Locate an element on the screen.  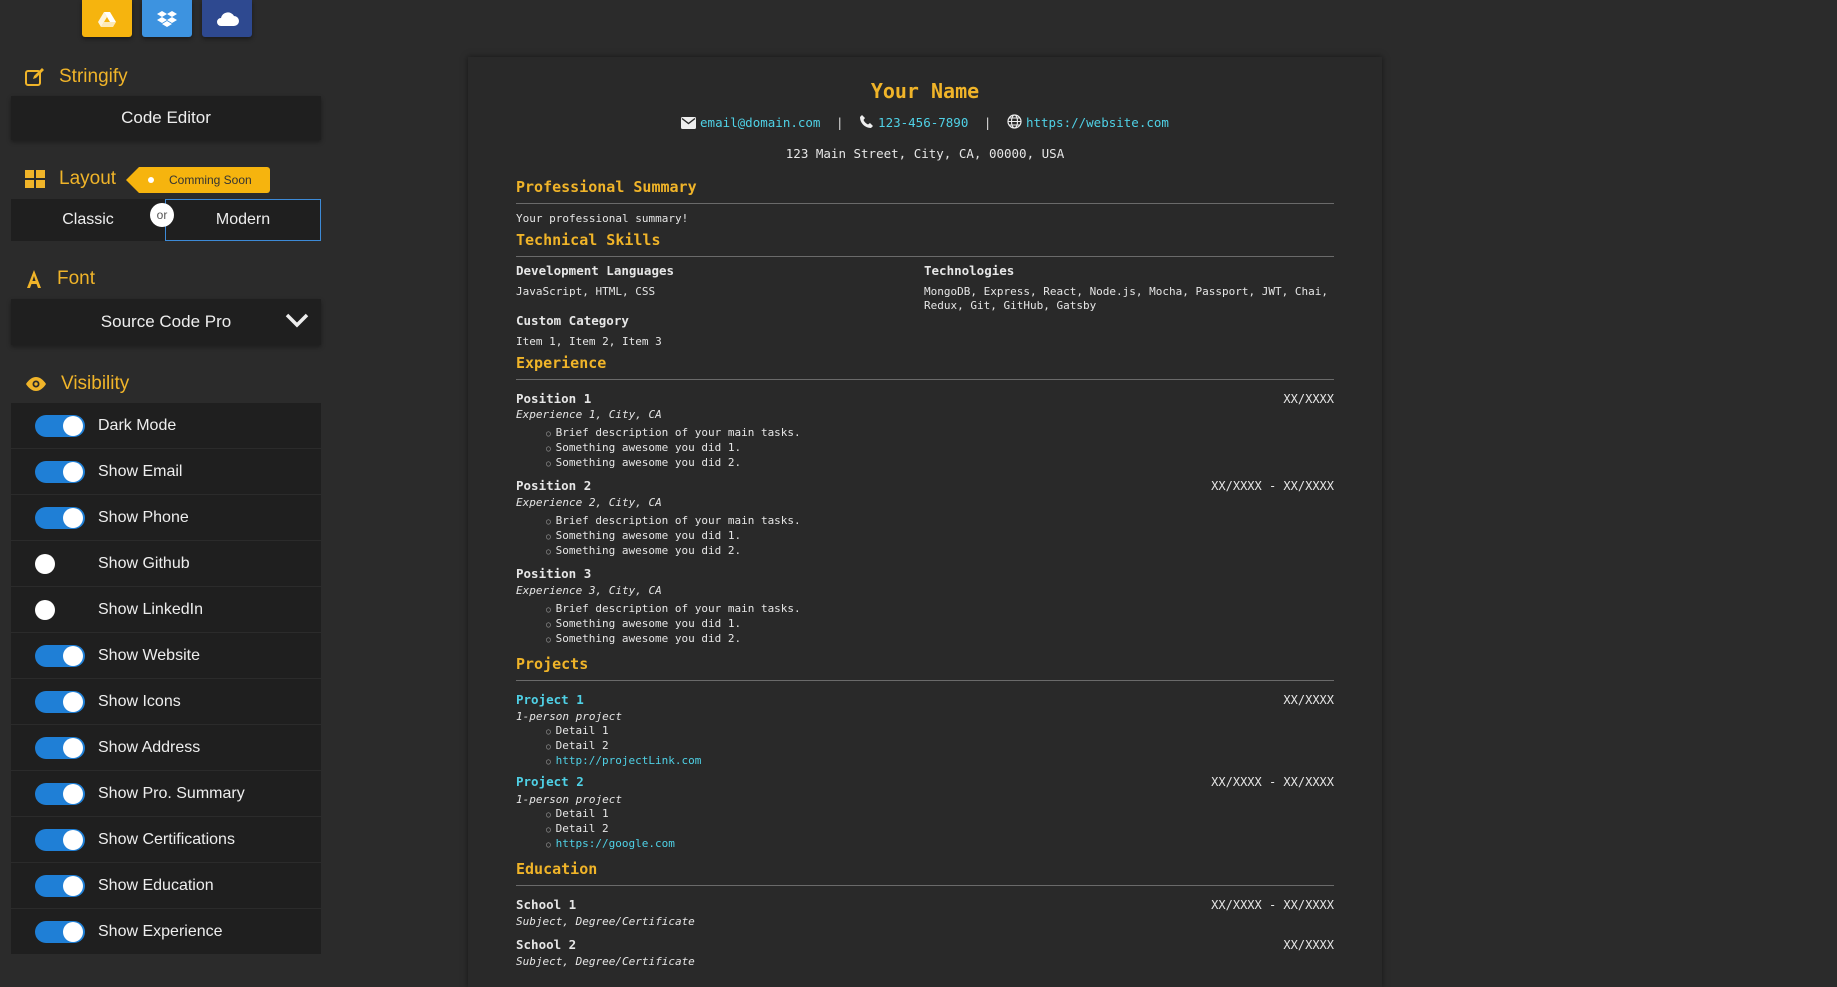
project-details: Detail 1 Detail 2 https://google.com is located at coordinates (610, 829).